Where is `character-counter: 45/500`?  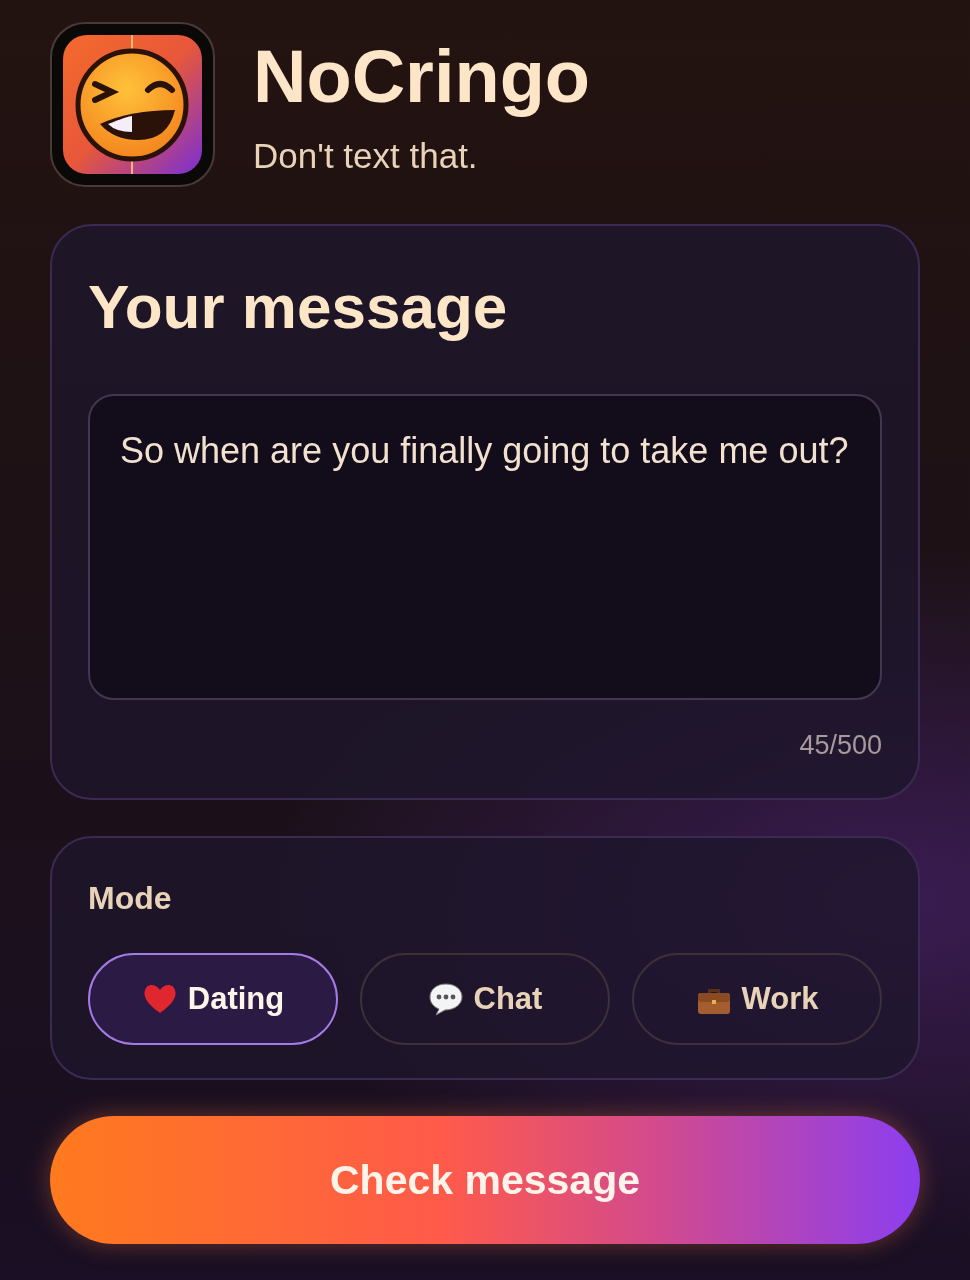
character-counter: 45/500 is located at coordinates (840, 745).